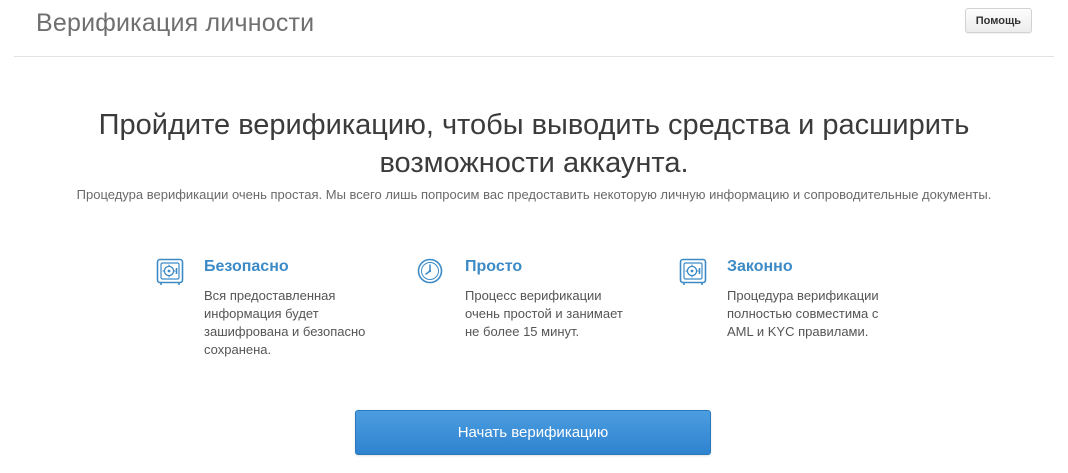 The height and width of the screenshot is (473, 1068). What do you see at coordinates (270, 295) in the screenshot?
I see `feature-description-line: Вся предоставленная` at bounding box center [270, 295].